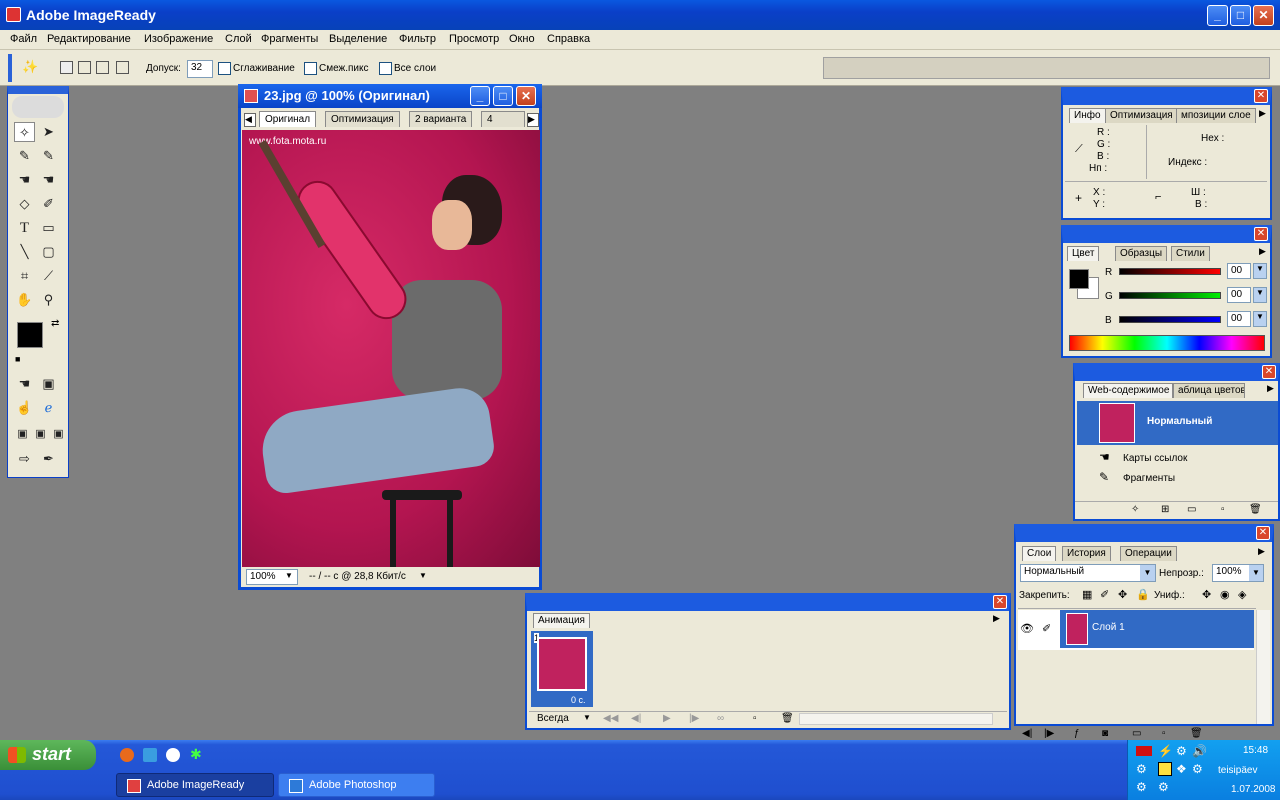  Describe the element at coordinates (1255, 750) in the screenshot. I see `clock-time: 15:48` at that location.